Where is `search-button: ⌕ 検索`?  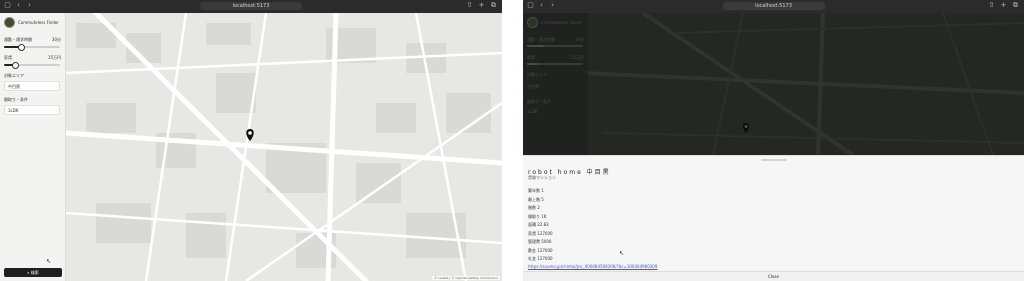 search-button: ⌕ 検索 is located at coordinates (33, 272).